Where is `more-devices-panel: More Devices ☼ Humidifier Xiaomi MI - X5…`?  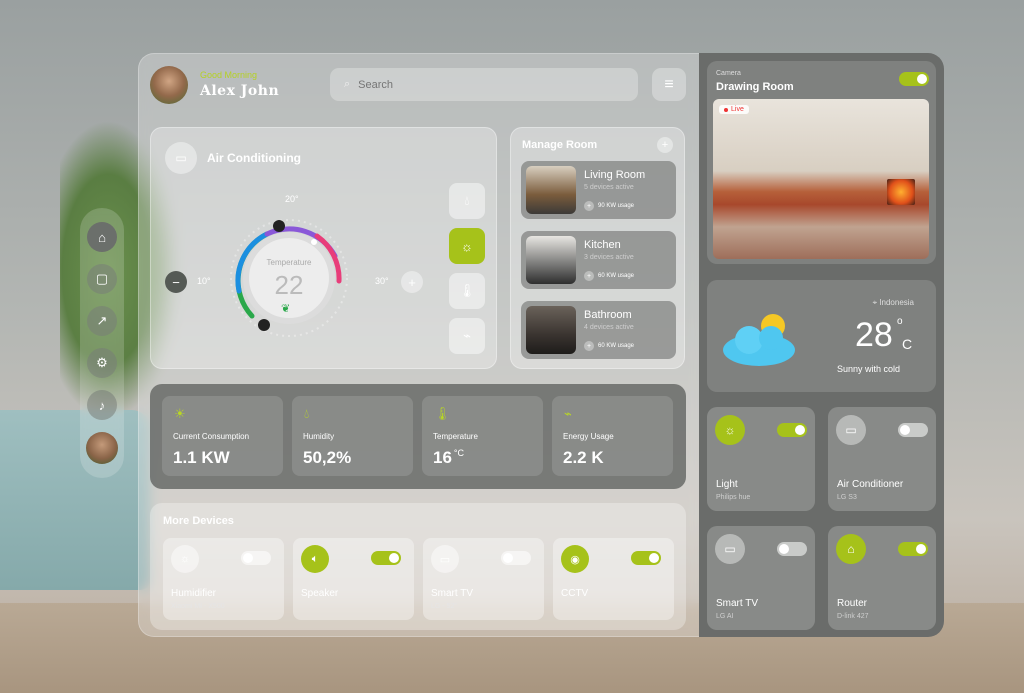 more-devices-panel: More Devices ☼ Humidifier Xiaomi MI - X5… is located at coordinates (418, 566).